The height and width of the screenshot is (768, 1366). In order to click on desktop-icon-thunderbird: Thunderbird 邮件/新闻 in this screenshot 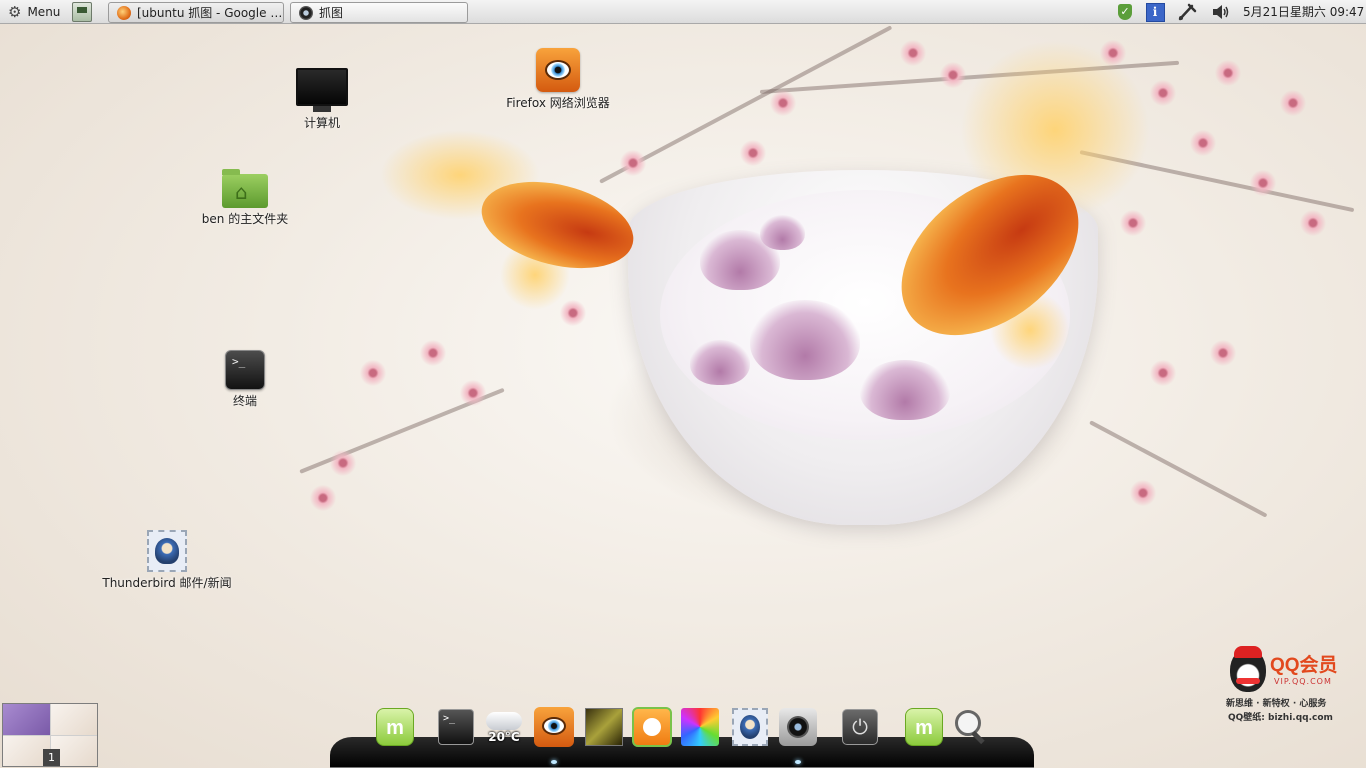, I will do `click(167, 560)`.